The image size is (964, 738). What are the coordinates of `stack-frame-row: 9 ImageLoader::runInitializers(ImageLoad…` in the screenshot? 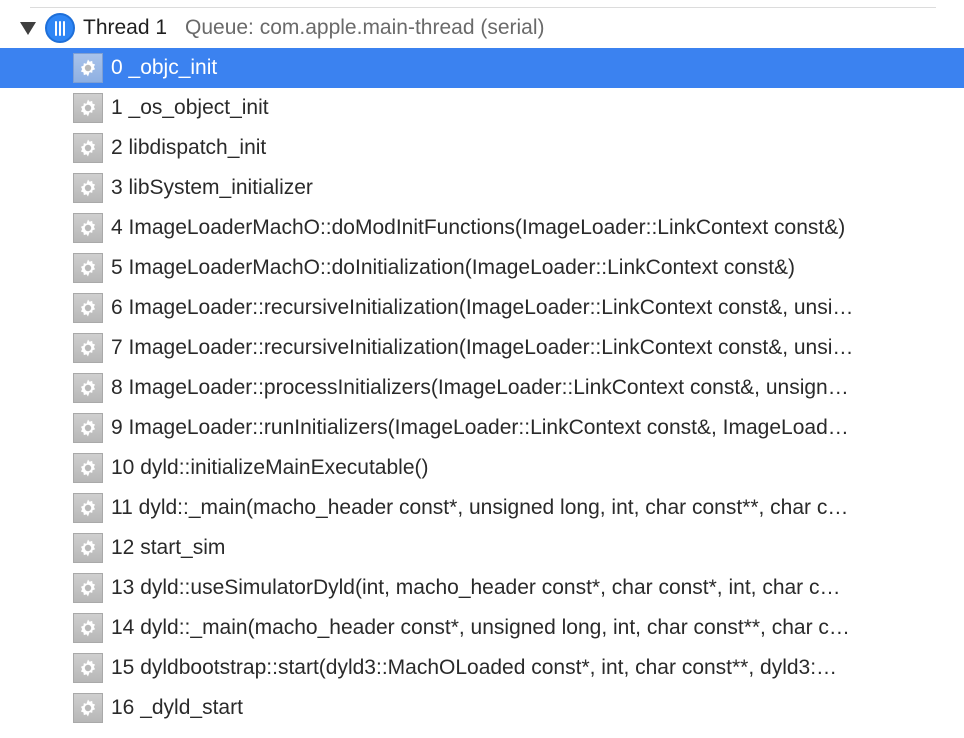 It's located at (482, 428).